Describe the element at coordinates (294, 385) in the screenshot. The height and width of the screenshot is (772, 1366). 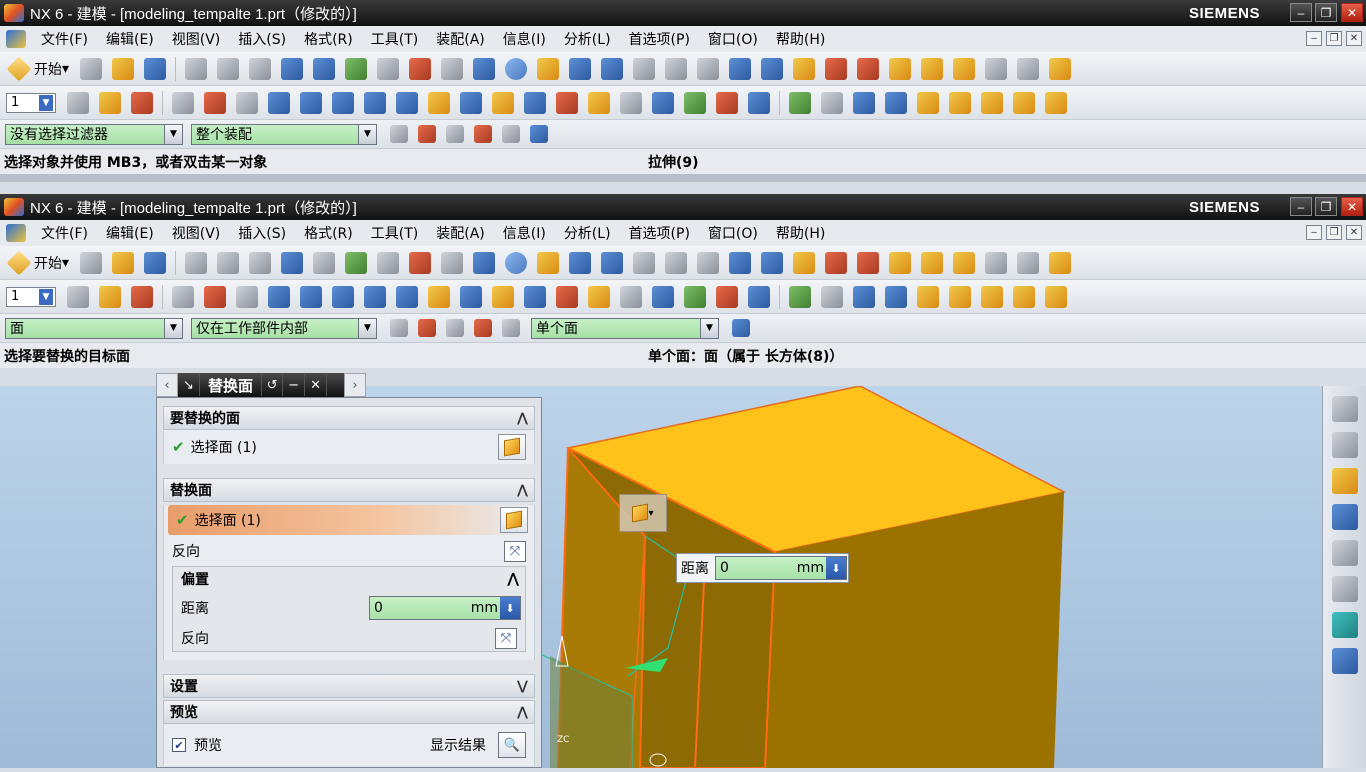
I see `dialog-minimize-icon: −` at that location.